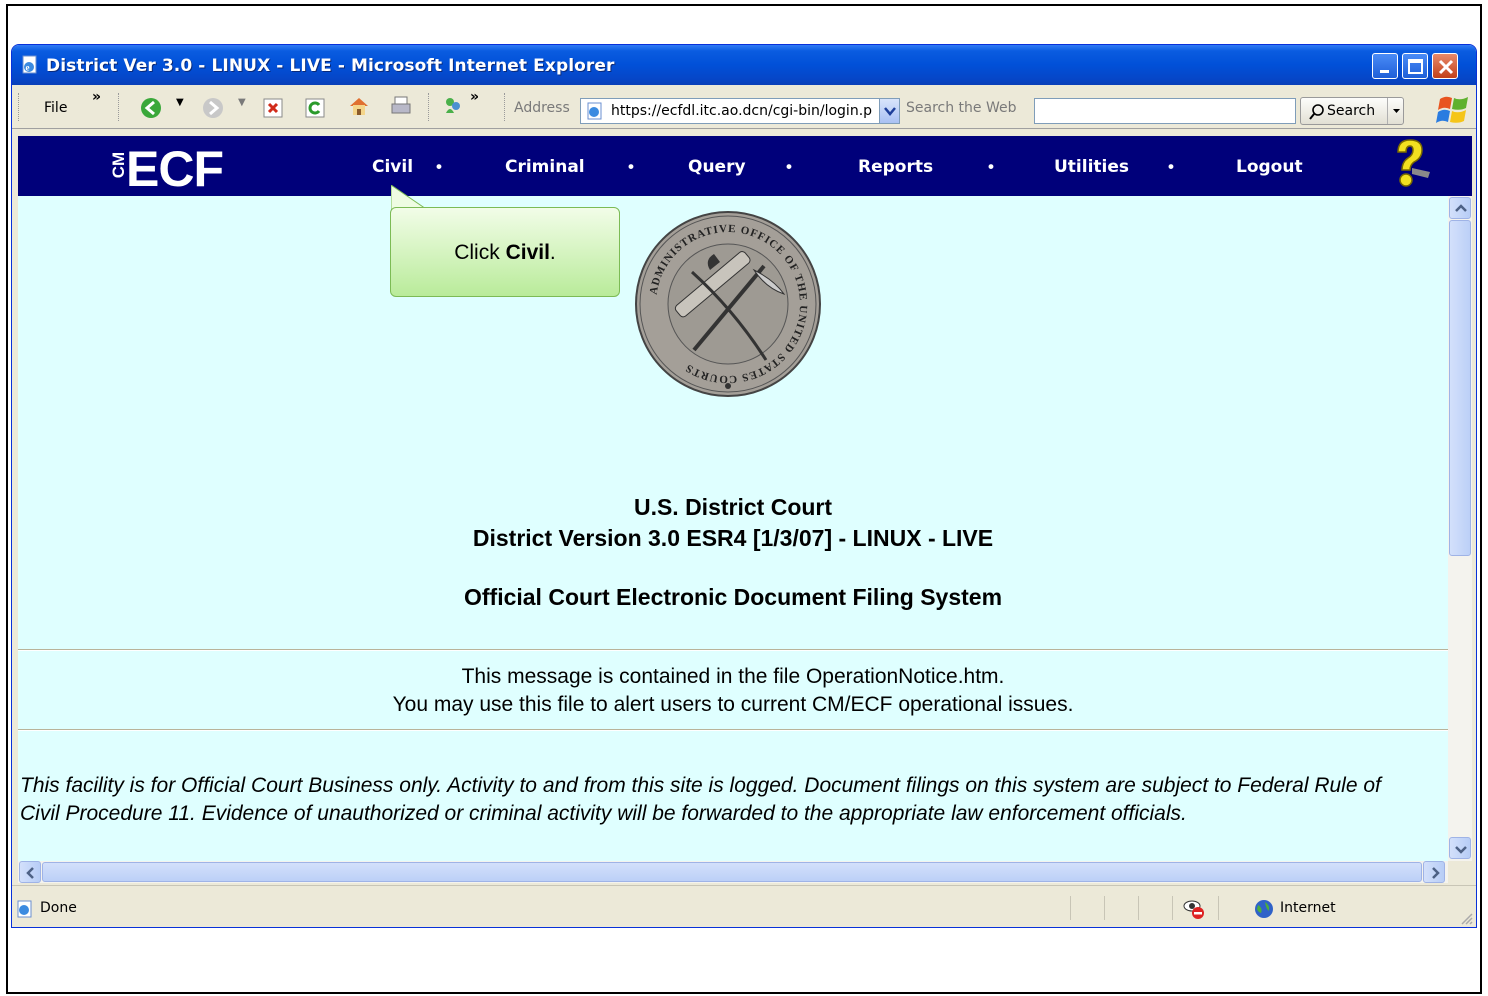  I want to click on scroll-right-button, so click(1434, 872).